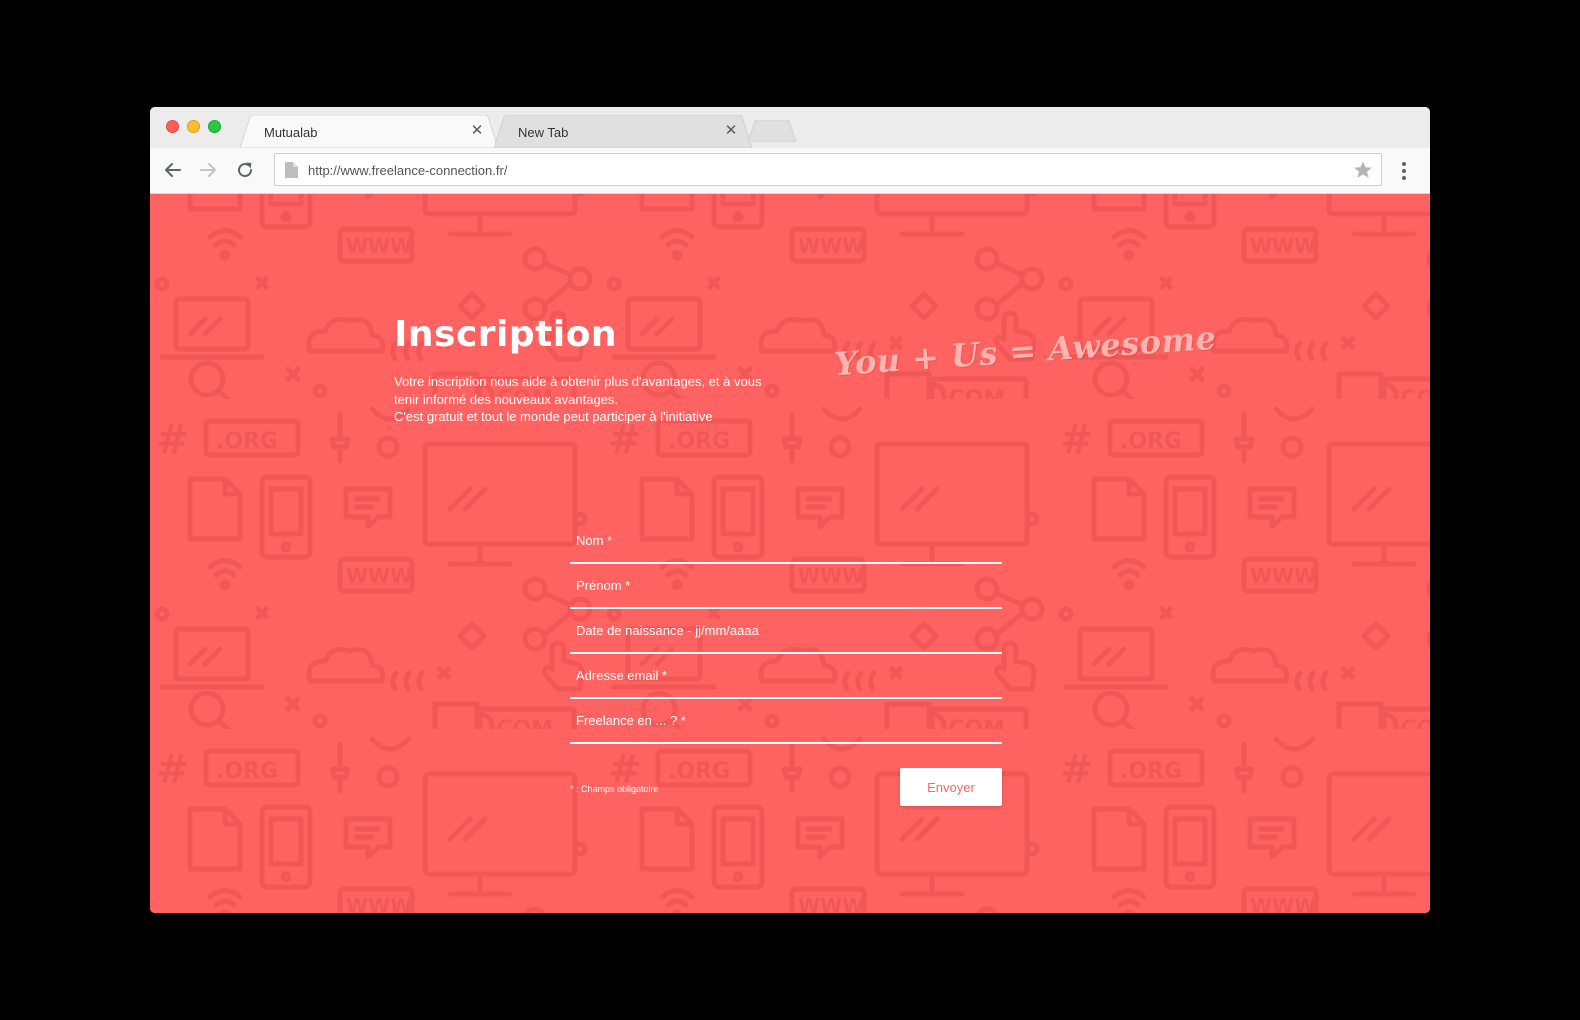 This screenshot has width=1580, height=1020. I want to click on new-tab-button, so click(772, 131).